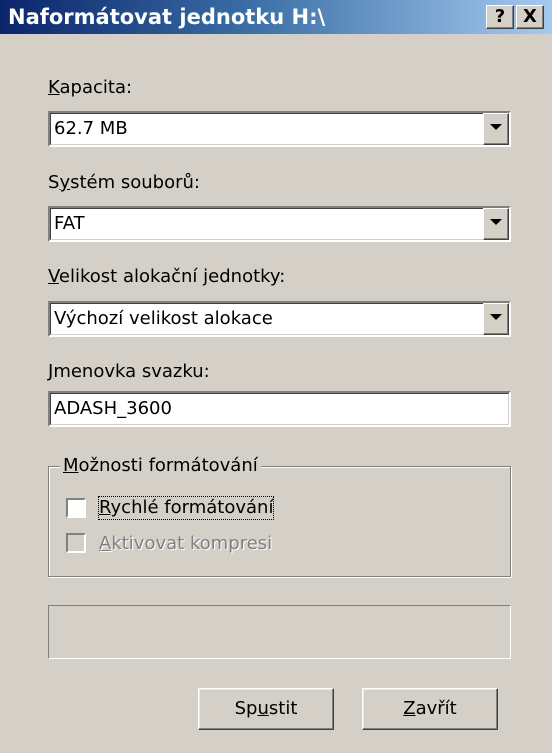 This screenshot has width=552, height=753. I want to click on allocation-label: Velikost alokační jednotky:, so click(167, 276).